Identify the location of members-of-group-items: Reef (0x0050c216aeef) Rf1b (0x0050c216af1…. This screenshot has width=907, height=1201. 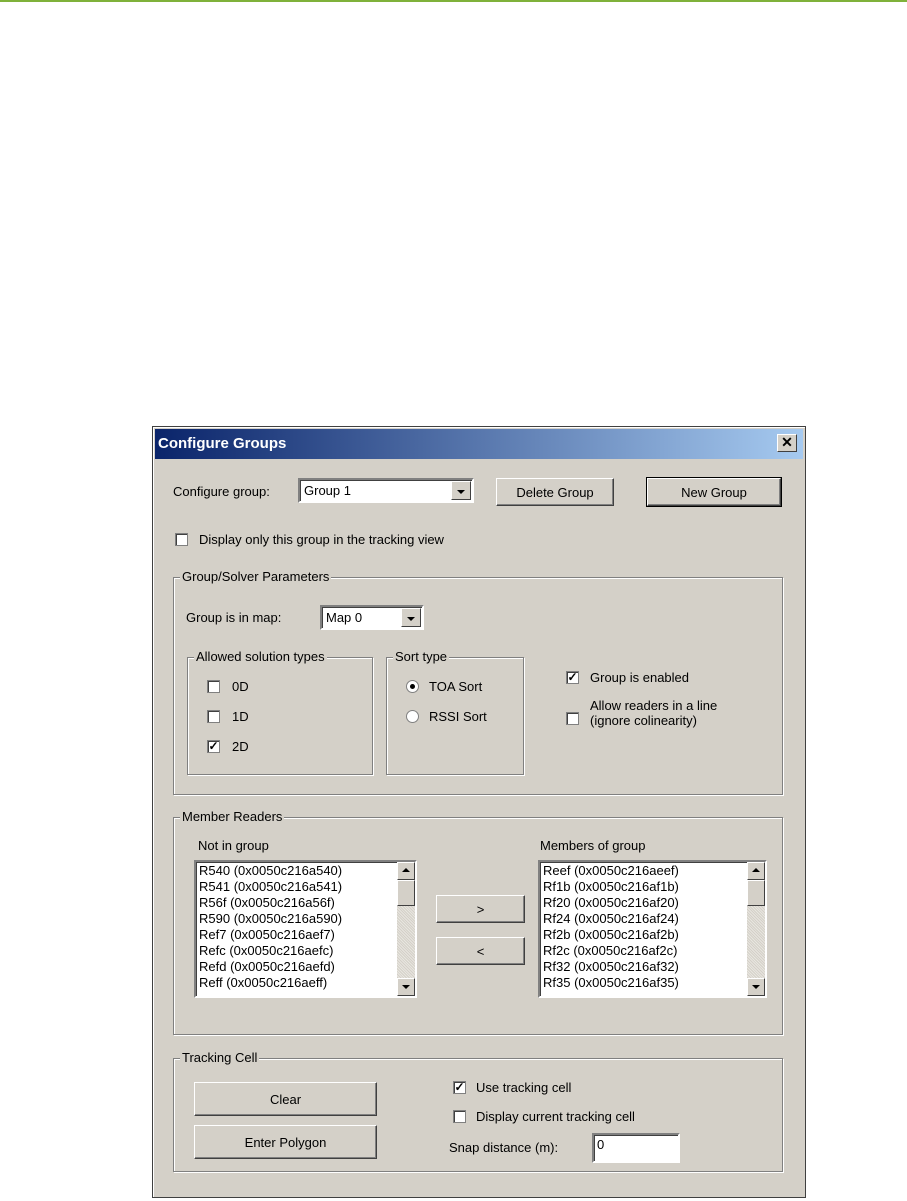
(611, 927).